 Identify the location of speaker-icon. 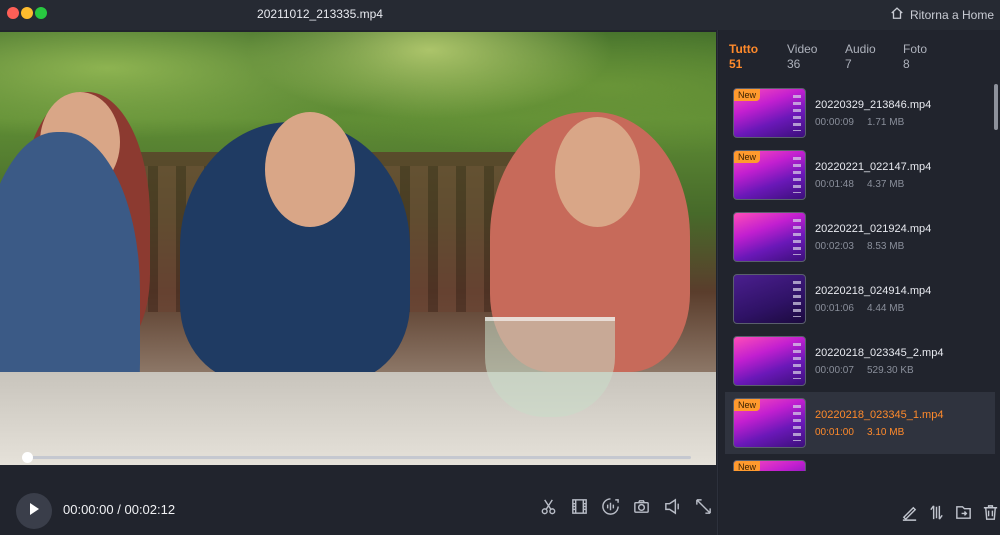
(672, 509).